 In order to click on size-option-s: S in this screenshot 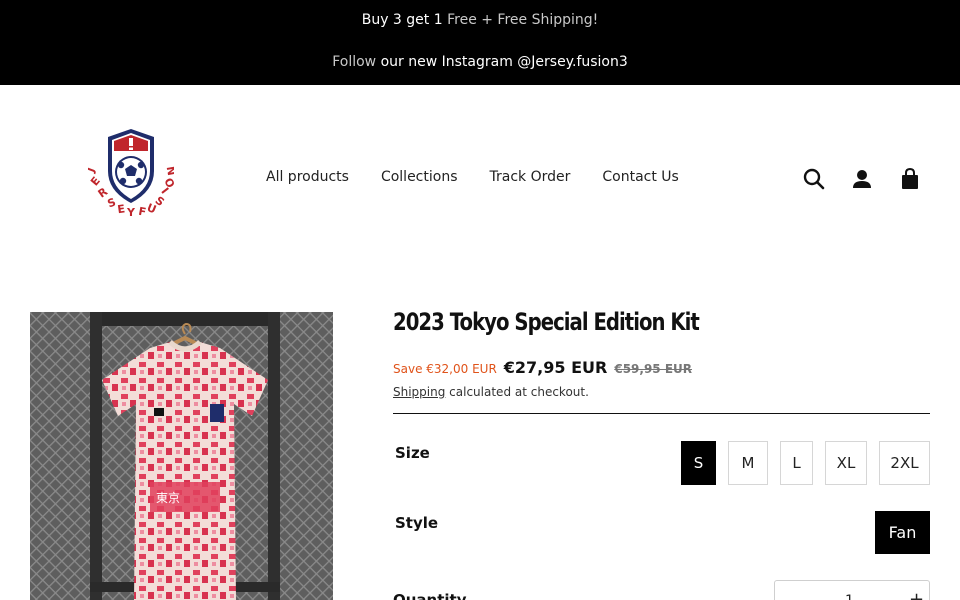, I will do `click(698, 463)`.